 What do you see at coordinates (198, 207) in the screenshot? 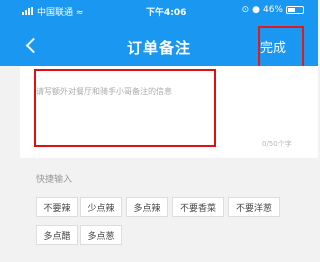
I see `quick-chip: 不要香菜` at bounding box center [198, 207].